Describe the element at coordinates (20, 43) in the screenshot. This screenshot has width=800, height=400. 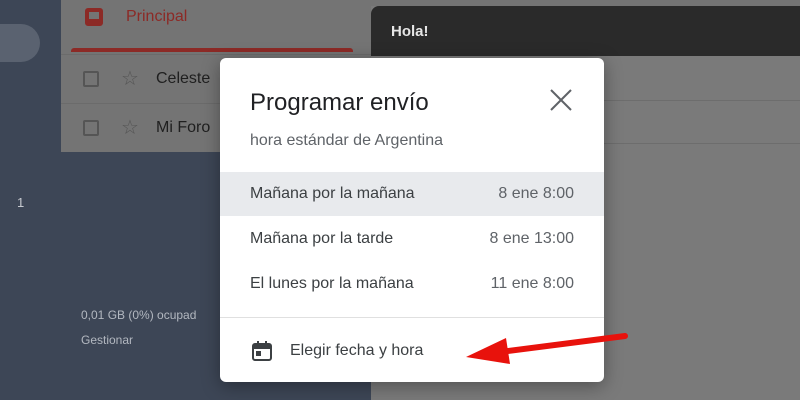
I see `compose-pill` at that location.